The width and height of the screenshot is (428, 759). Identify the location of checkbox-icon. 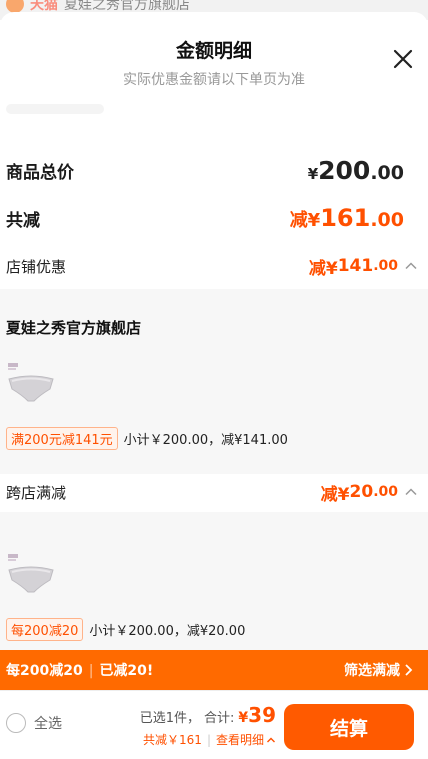
(16, 723).